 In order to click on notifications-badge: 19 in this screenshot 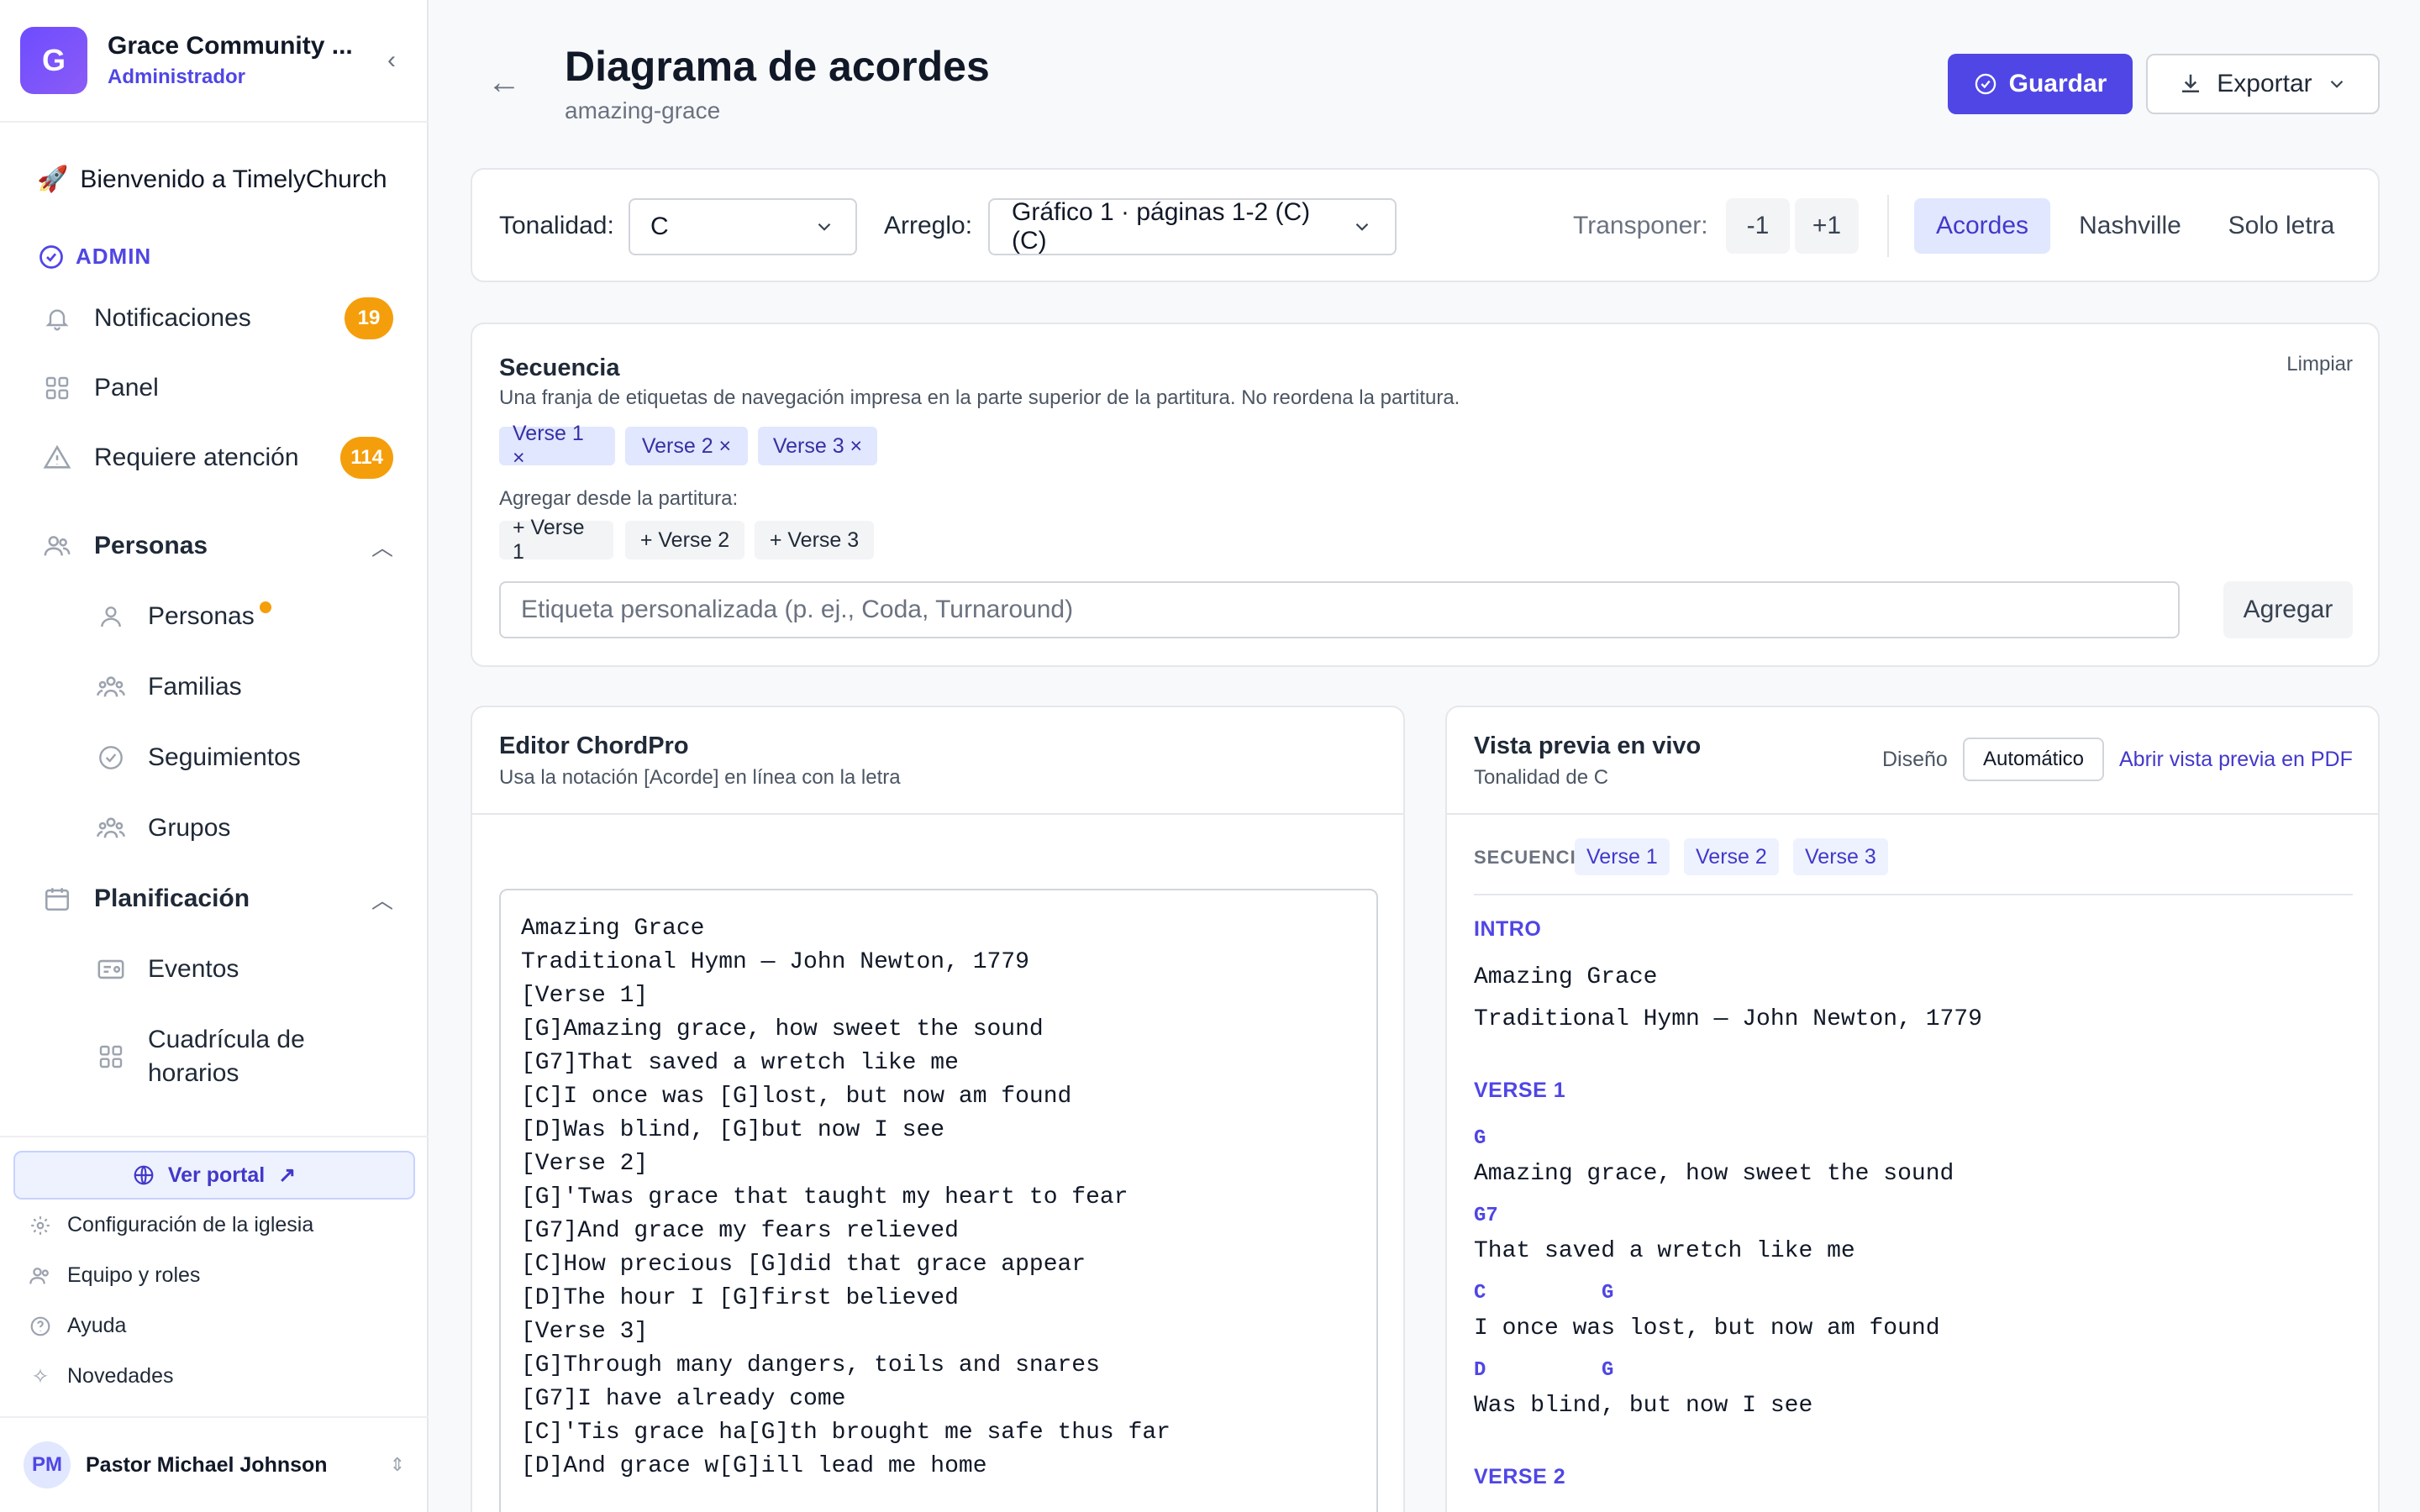, I will do `click(369, 318)`.